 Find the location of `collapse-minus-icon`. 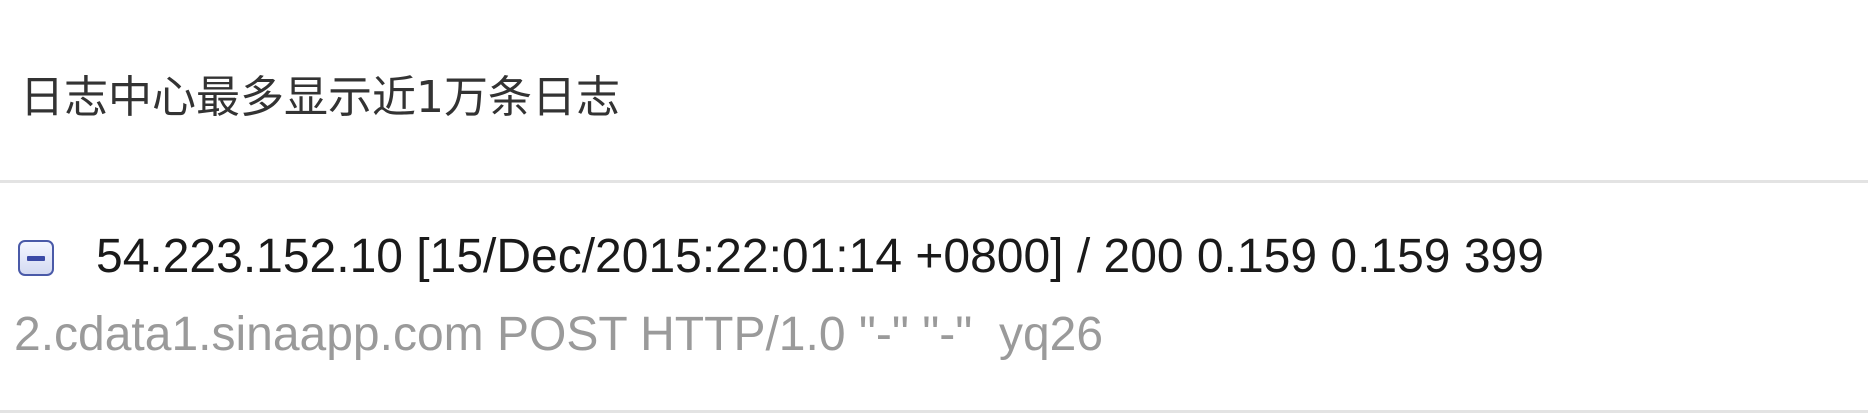

collapse-minus-icon is located at coordinates (36, 258).